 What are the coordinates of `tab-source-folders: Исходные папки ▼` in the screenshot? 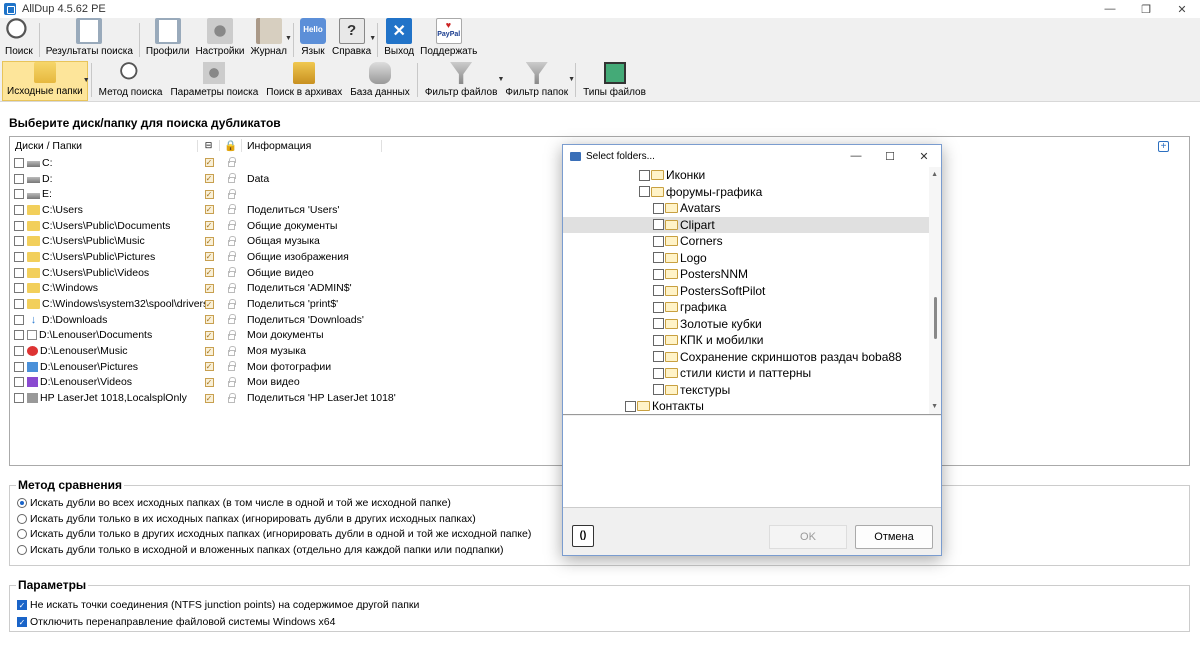 It's located at (46, 81).